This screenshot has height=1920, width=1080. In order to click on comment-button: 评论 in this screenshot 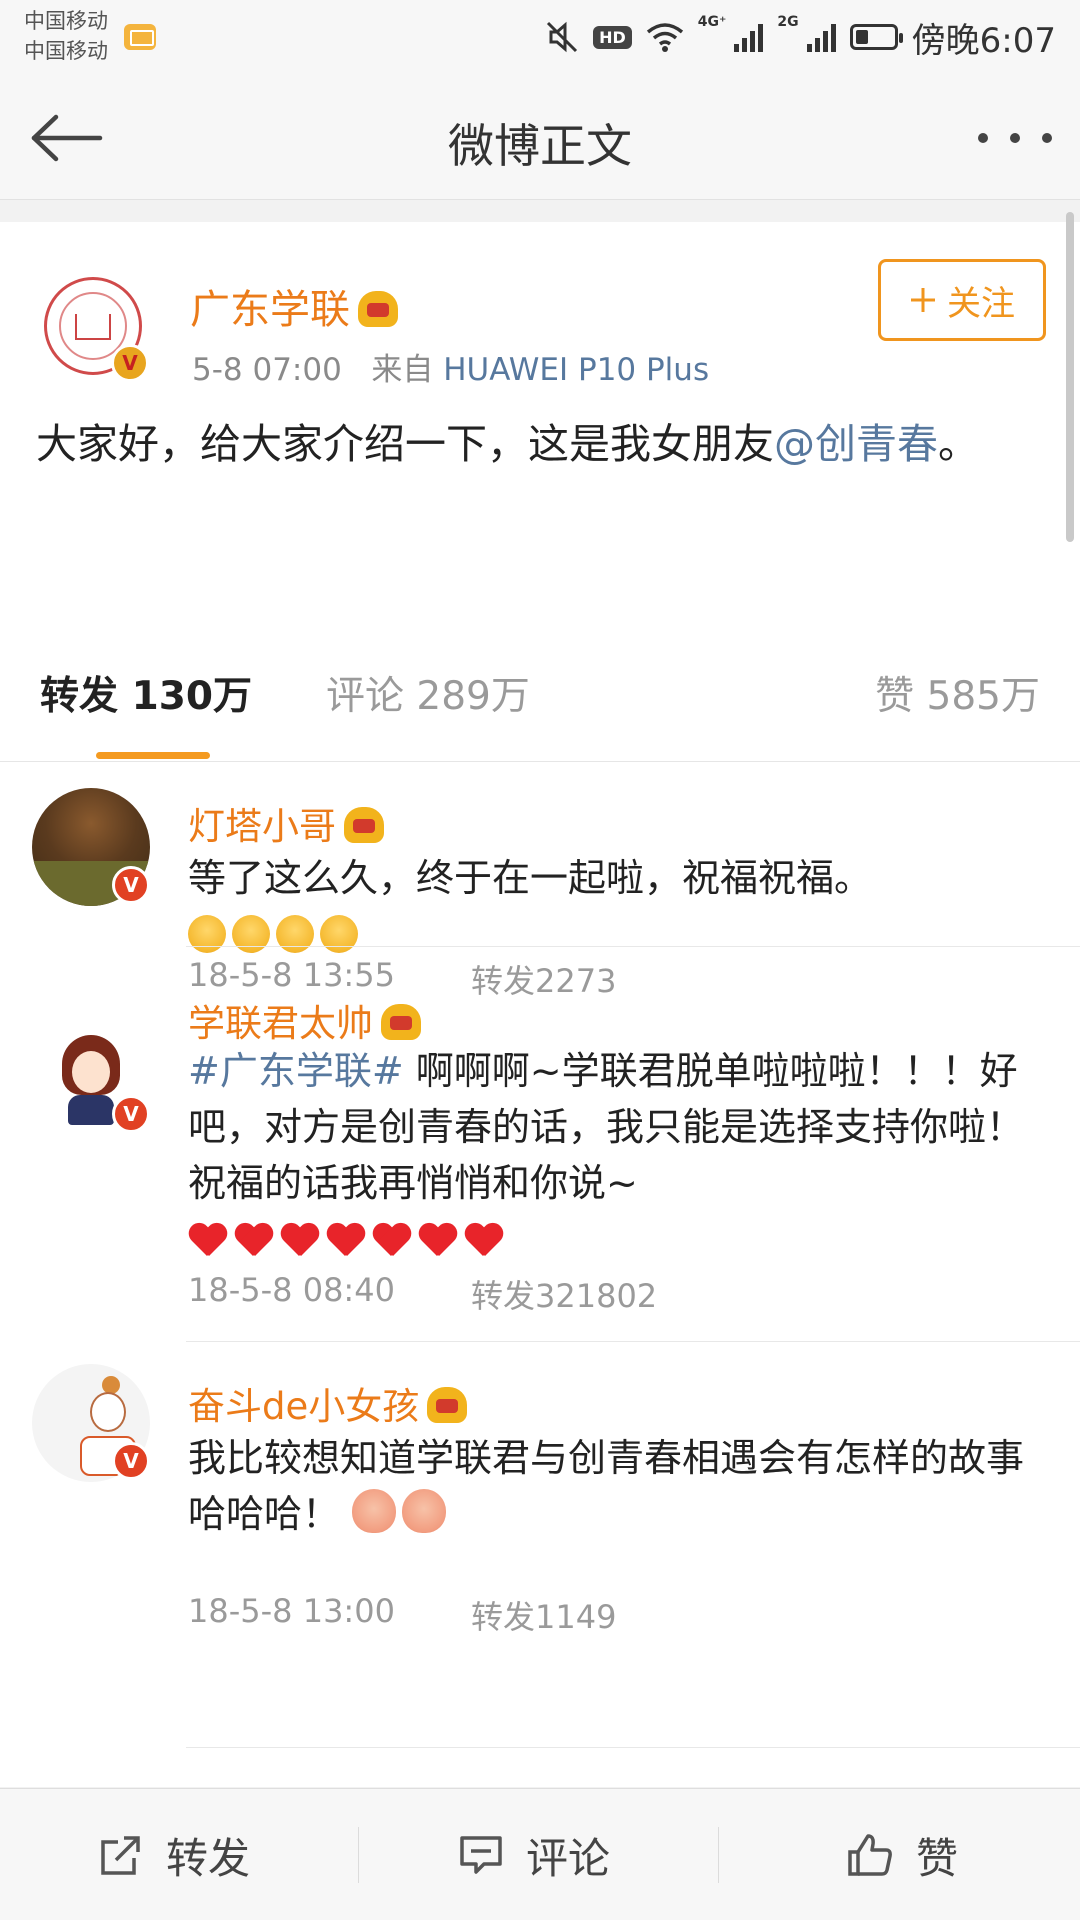, I will do `click(534, 1854)`.